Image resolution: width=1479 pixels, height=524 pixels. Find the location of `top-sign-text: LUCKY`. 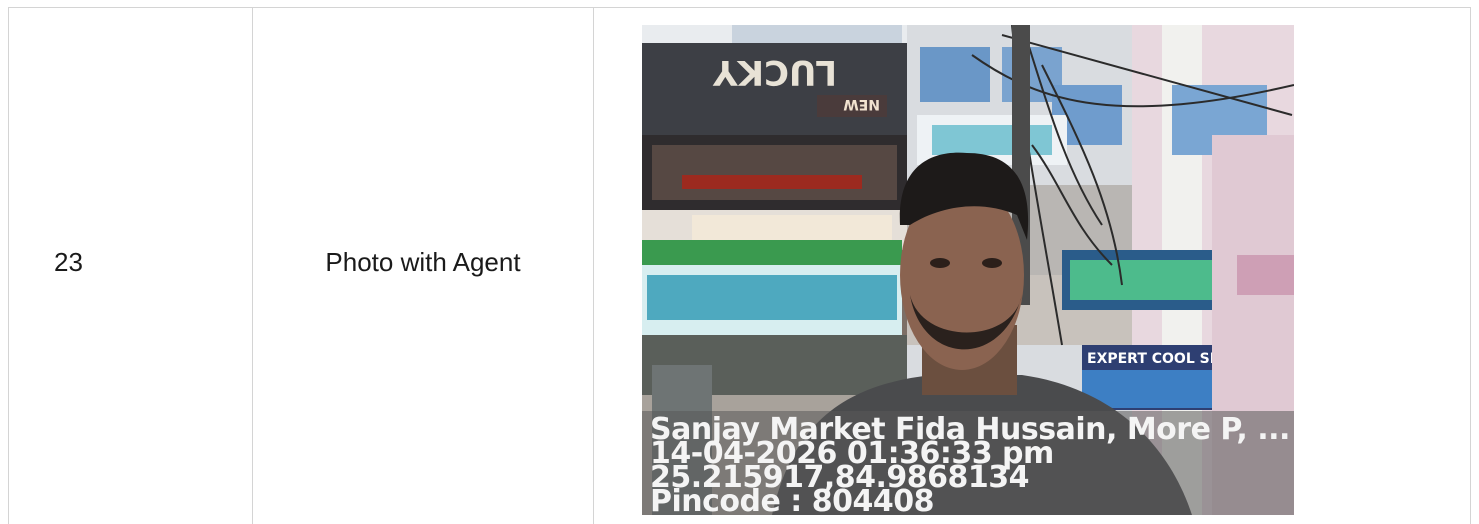

top-sign-text: LUCKY is located at coordinates (775, 72).